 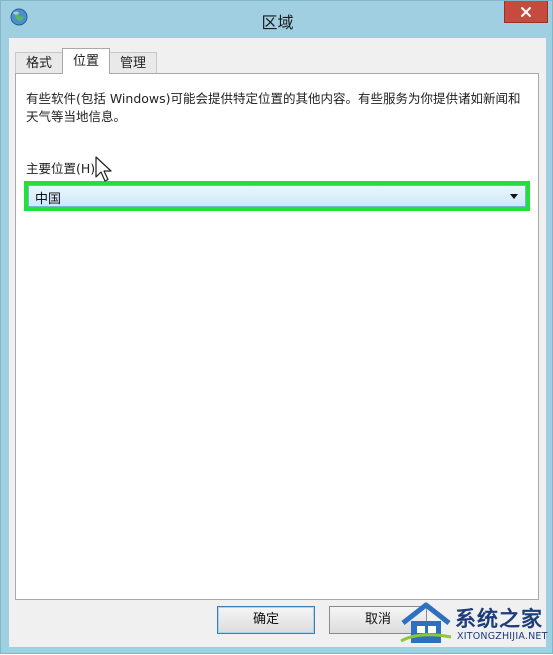 What do you see at coordinates (499, 619) in the screenshot?
I see `watermark-name: 系统之家` at bounding box center [499, 619].